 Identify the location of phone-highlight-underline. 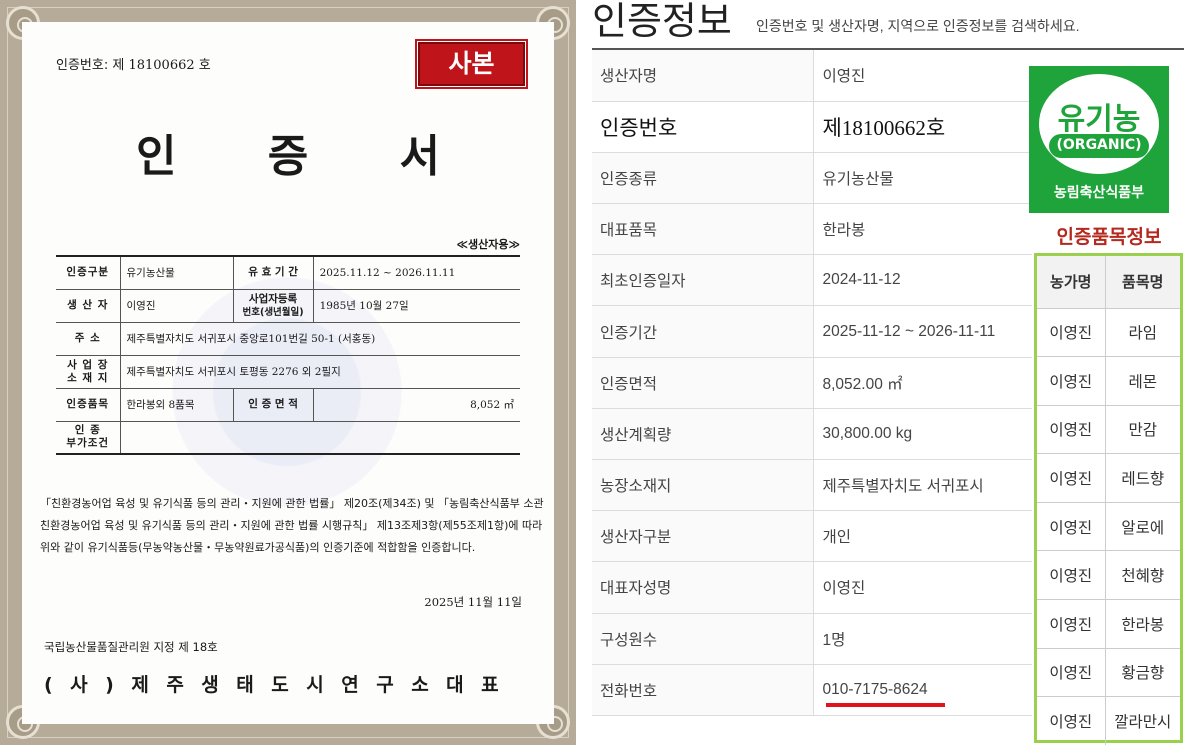
(885, 705).